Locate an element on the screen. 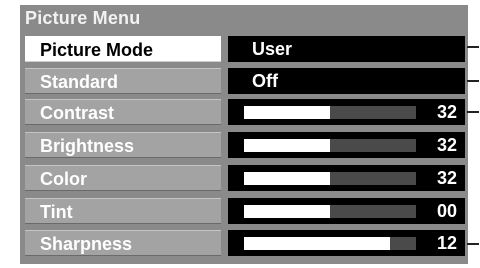  menu-row-number: 00 is located at coordinates (446, 211).